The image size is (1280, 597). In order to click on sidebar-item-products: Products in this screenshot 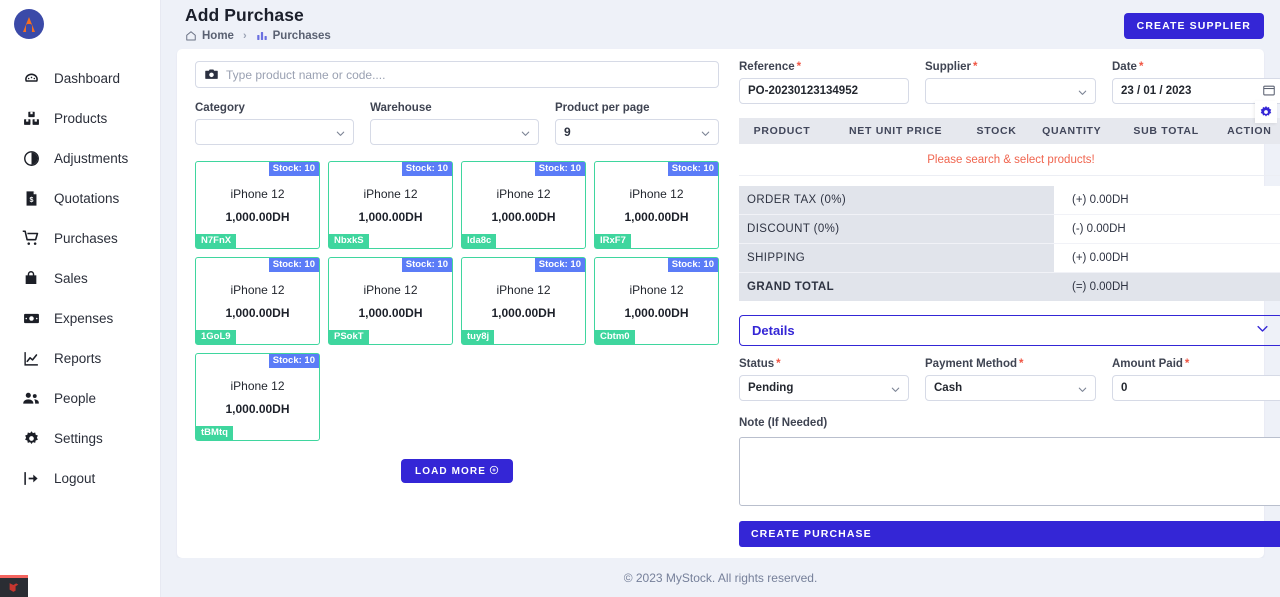, I will do `click(80, 118)`.